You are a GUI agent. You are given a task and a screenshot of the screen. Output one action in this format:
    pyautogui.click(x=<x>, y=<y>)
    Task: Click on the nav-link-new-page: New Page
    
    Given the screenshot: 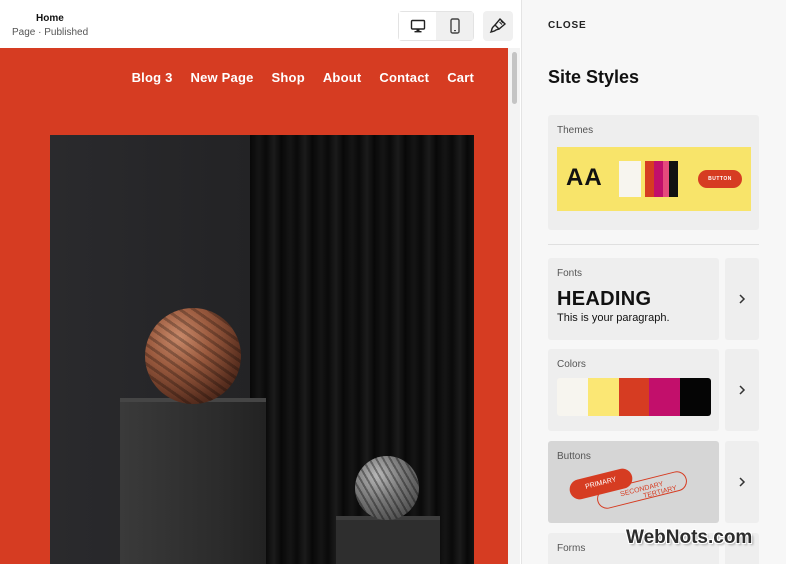 What is the action you would take?
    pyautogui.click(x=222, y=77)
    